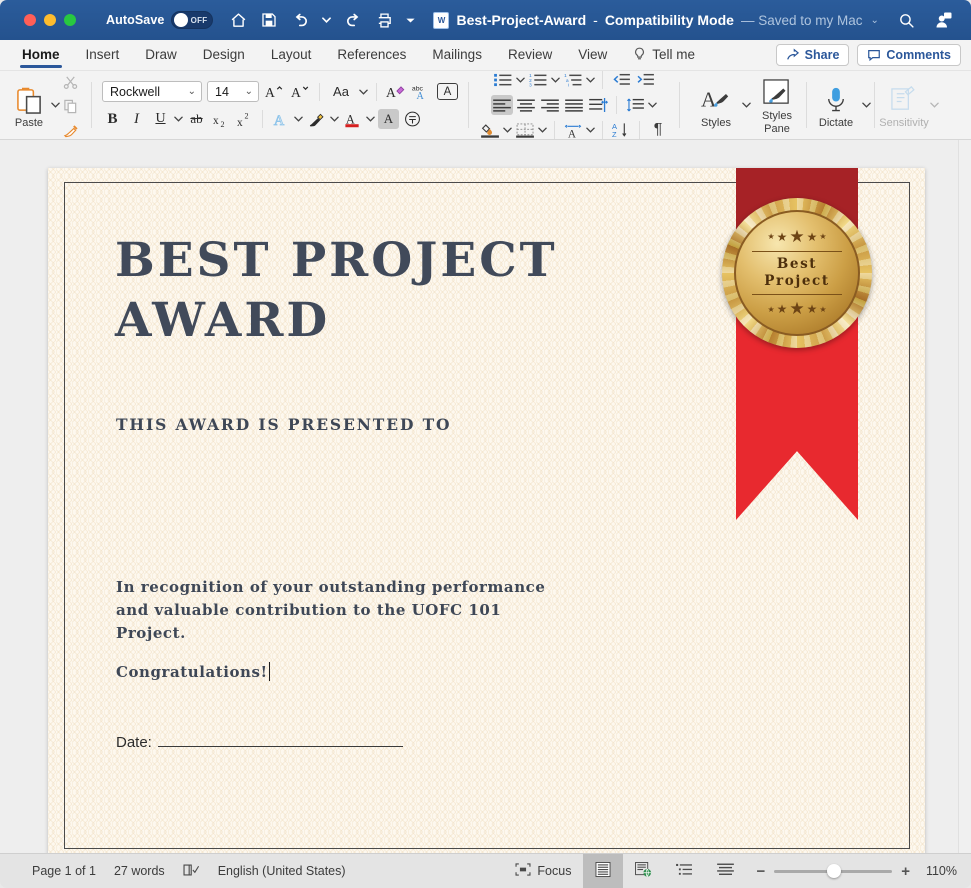  What do you see at coordinates (905, 871) in the screenshot?
I see `zoom-in-button: +` at bounding box center [905, 871].